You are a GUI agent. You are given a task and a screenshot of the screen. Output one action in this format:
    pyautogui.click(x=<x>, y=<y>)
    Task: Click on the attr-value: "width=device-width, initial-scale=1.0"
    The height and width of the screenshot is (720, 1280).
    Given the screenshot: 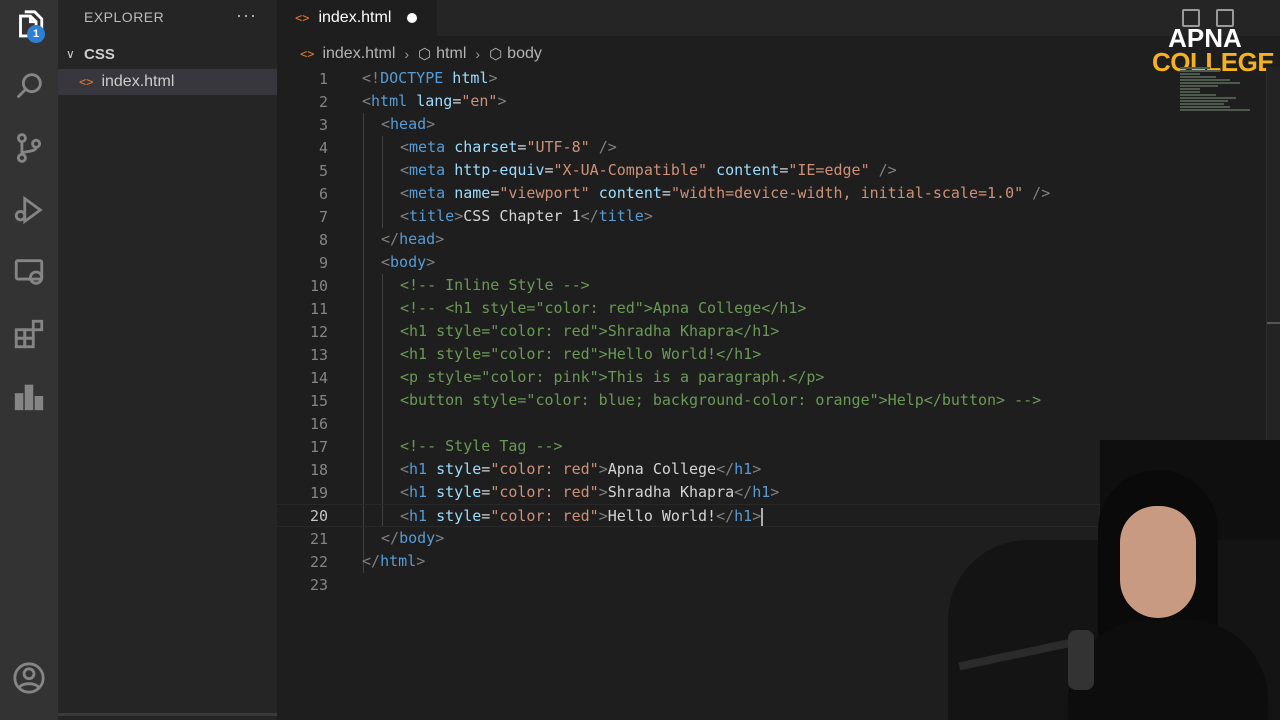 What is the action you would take?
    pyautogui.click(x=847, y=193)
    